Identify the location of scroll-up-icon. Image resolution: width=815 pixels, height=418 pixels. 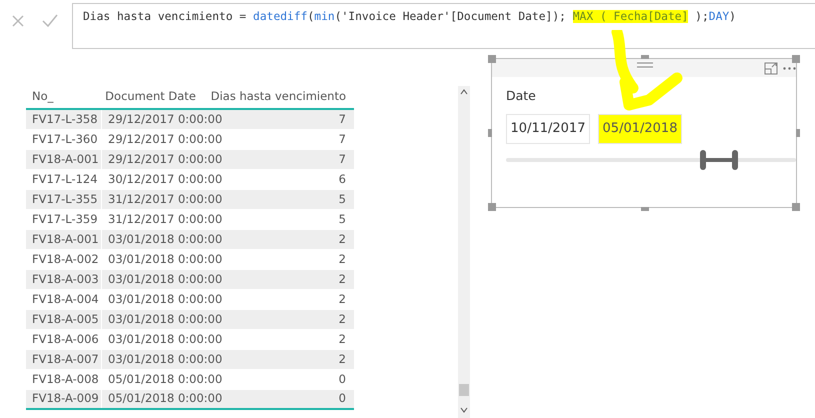
(464, 92).